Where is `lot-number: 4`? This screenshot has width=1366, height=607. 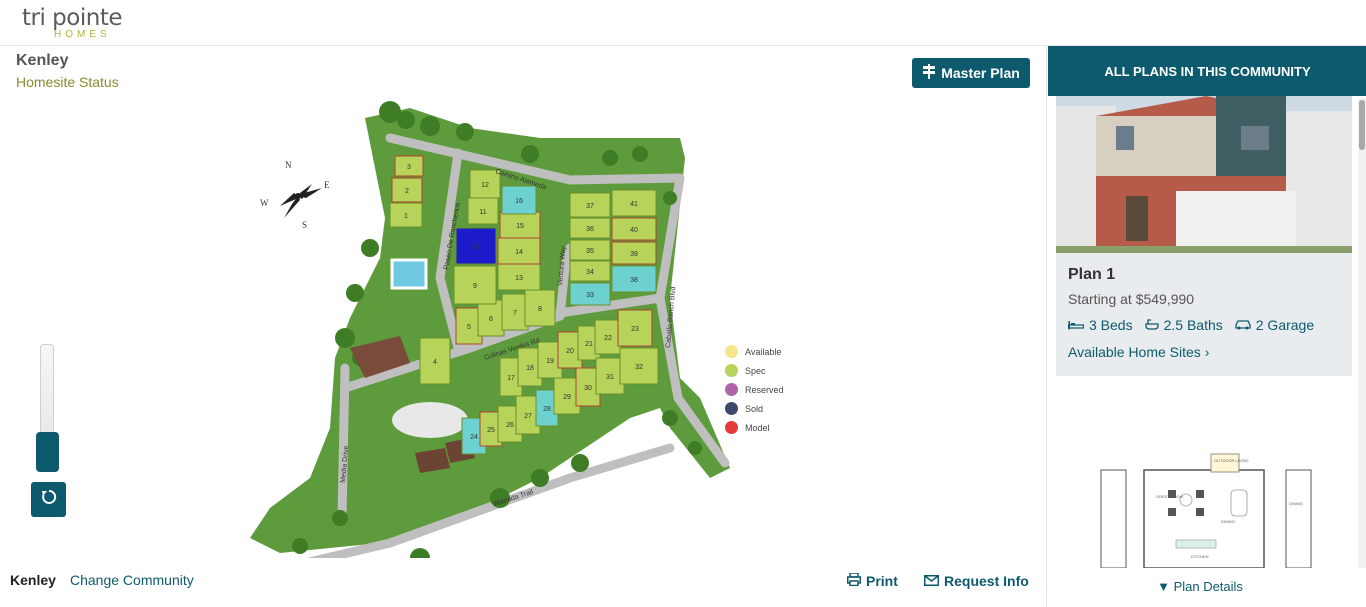 lot-number: 4 is located at coordinates (435, 362).